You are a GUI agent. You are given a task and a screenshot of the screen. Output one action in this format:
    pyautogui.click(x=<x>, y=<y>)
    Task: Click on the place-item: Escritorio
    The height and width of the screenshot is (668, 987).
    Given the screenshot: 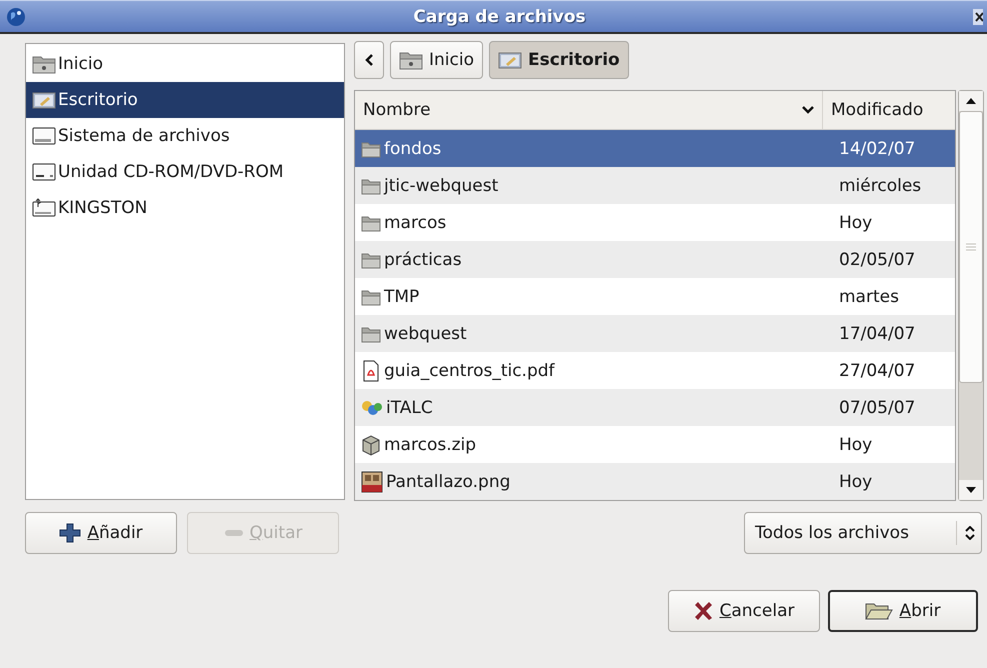 What is the action you would take?
    pyautogui.click(x=185, y=100)
    